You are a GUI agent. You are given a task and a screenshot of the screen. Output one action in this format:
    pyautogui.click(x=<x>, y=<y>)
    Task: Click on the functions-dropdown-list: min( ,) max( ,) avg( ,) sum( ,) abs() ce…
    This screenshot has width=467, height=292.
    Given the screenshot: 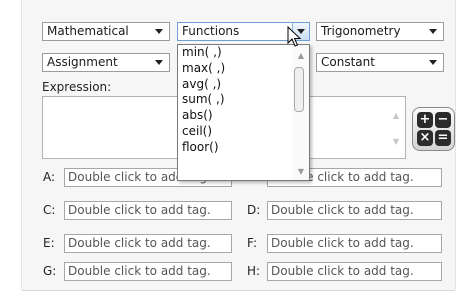 What is the action you would take?
    pyautogui.click(x=243, y=112)
    